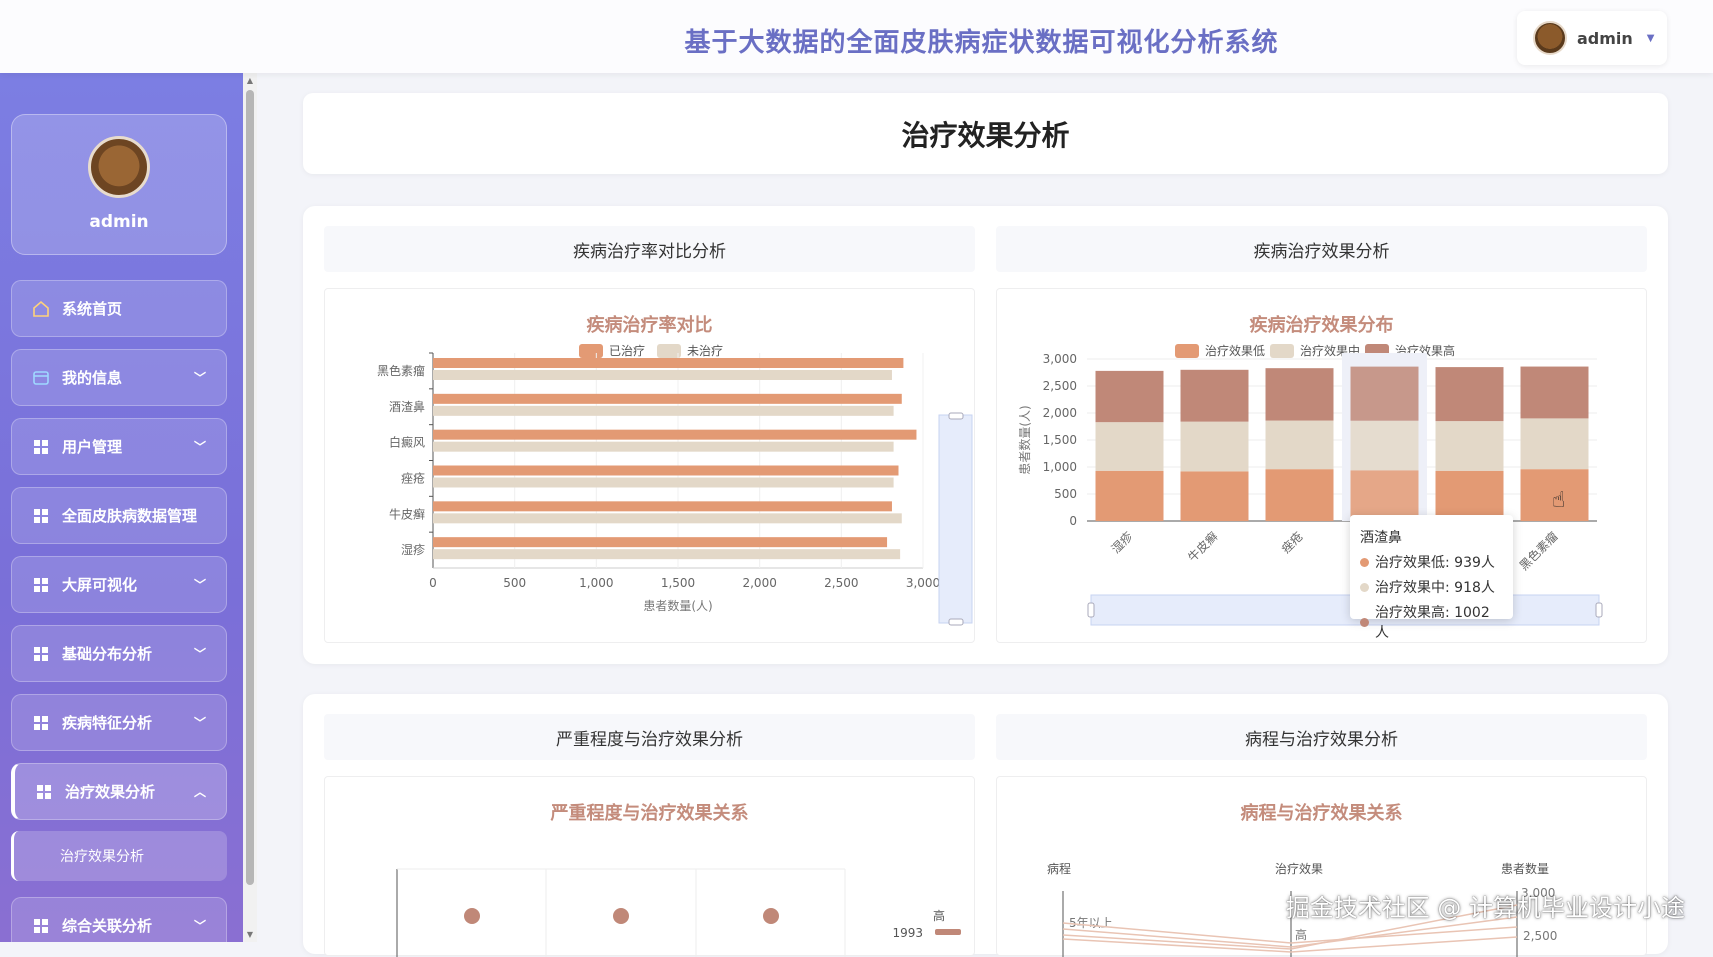 The height and width of the screenshot is (957, 1713). What do you see at coordinates (1605, 38) in the screenshot?
I see `username: admin` at bounding box center [1605, 38].